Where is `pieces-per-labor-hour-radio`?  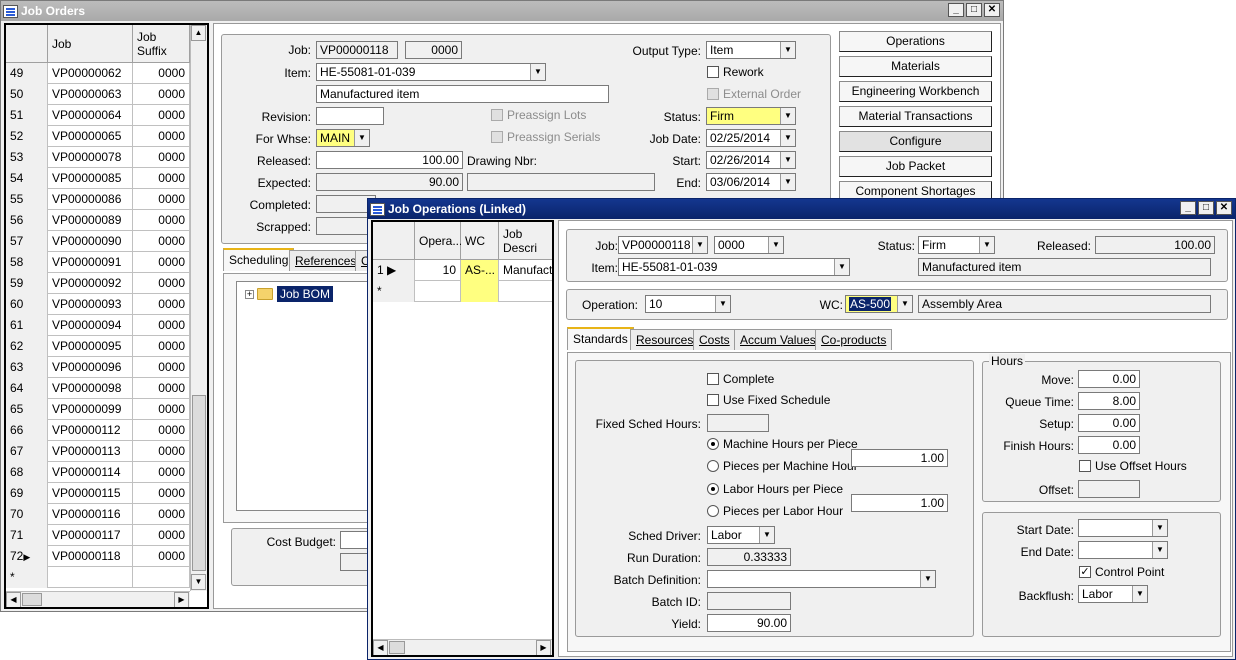 pieces-per-labor-hour-radio is located at coordinates (713, 511).